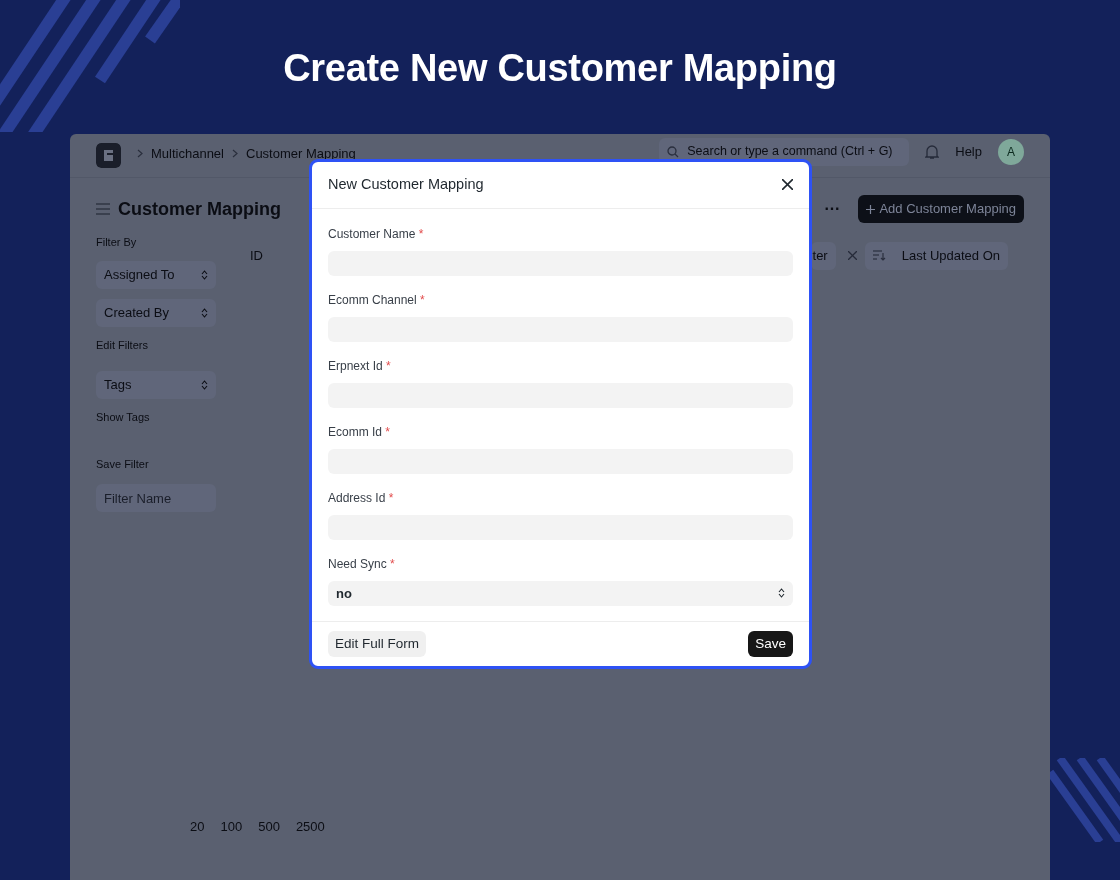 This screenshot has width=1120, height=880. Describe the element at coordinates (187, 153) in the screenshot. I see `breadcrumb-link: Multichannel` at that location.